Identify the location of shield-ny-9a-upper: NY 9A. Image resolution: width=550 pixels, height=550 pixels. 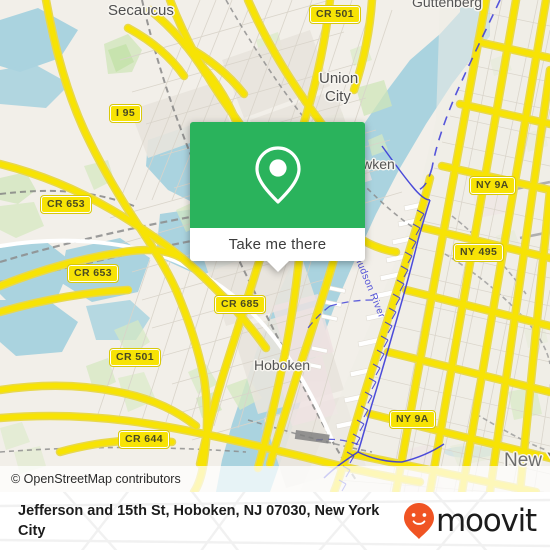
(492, 185).